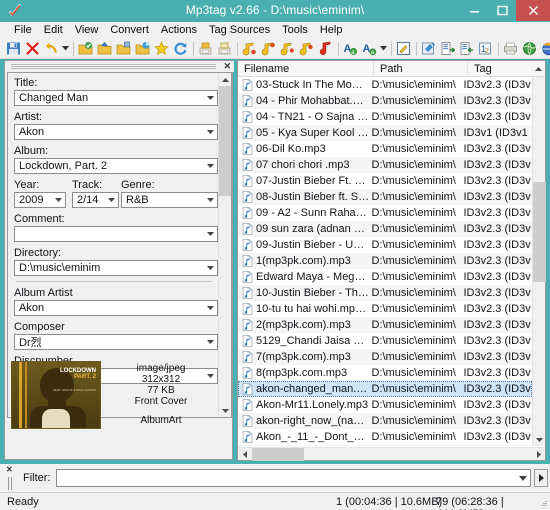 This screenshot has height=510, width=550. I want to click on directory-input: D:\music\eminim, so click(116, 268).